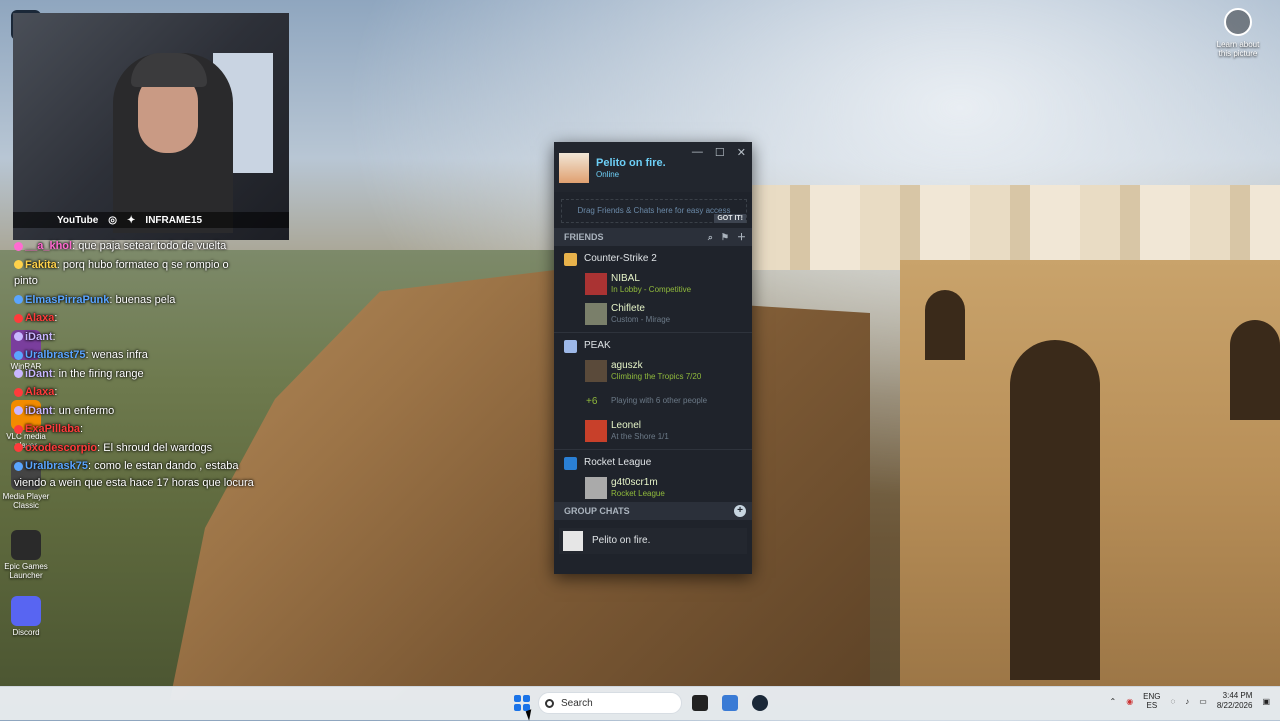 The width and height of the screenshot is (1280, 721). What do you see at coordinates (653, 487) in the screenshot?
I see `friend-item: g4t0scr1m Rocket League` at bounding box center [653, 487].